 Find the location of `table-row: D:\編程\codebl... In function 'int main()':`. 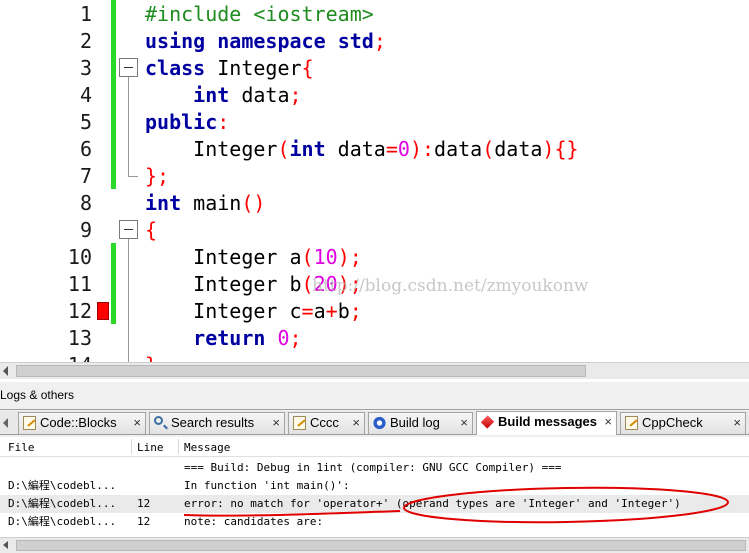

table-row: D:\編程\codebl... In function 'int main()': is located at coordinates (374, 486).